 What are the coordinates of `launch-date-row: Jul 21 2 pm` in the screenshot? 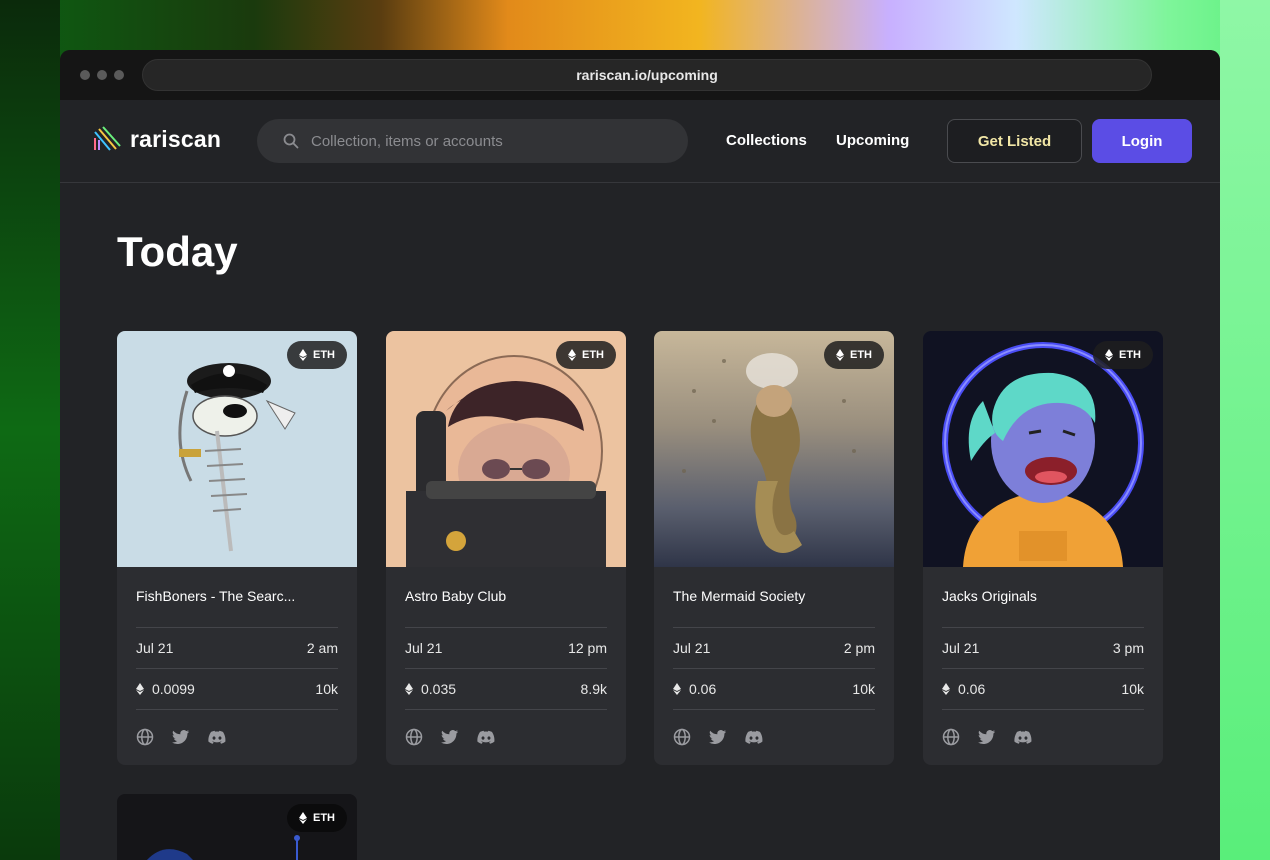 It's located at (774, 647).